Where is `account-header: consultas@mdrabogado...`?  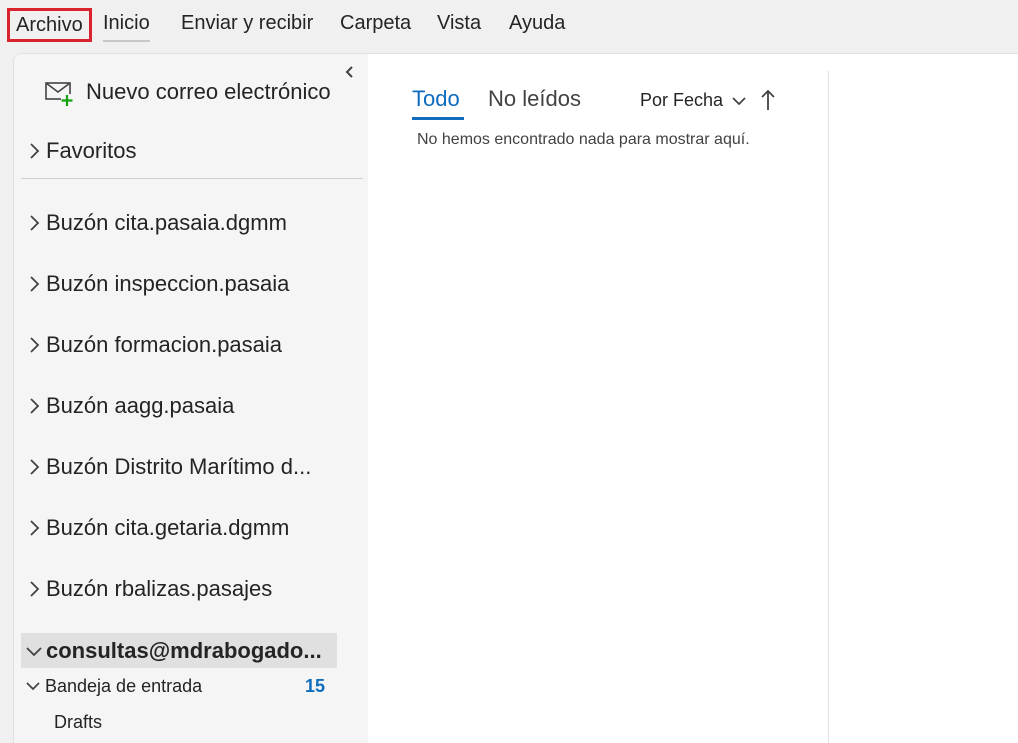 account-header: consultas@mdrabogado... is located at coordinates (179, 650).